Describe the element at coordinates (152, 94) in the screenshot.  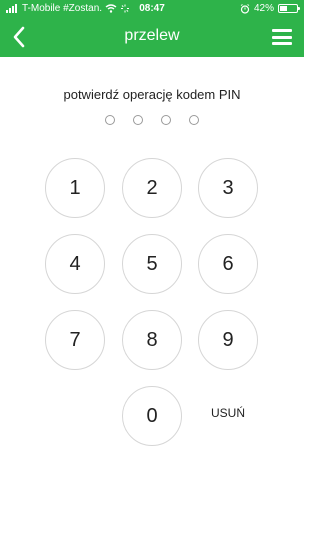
I see `pin-prompt: potwierdź operację kodem PIN` at that location.